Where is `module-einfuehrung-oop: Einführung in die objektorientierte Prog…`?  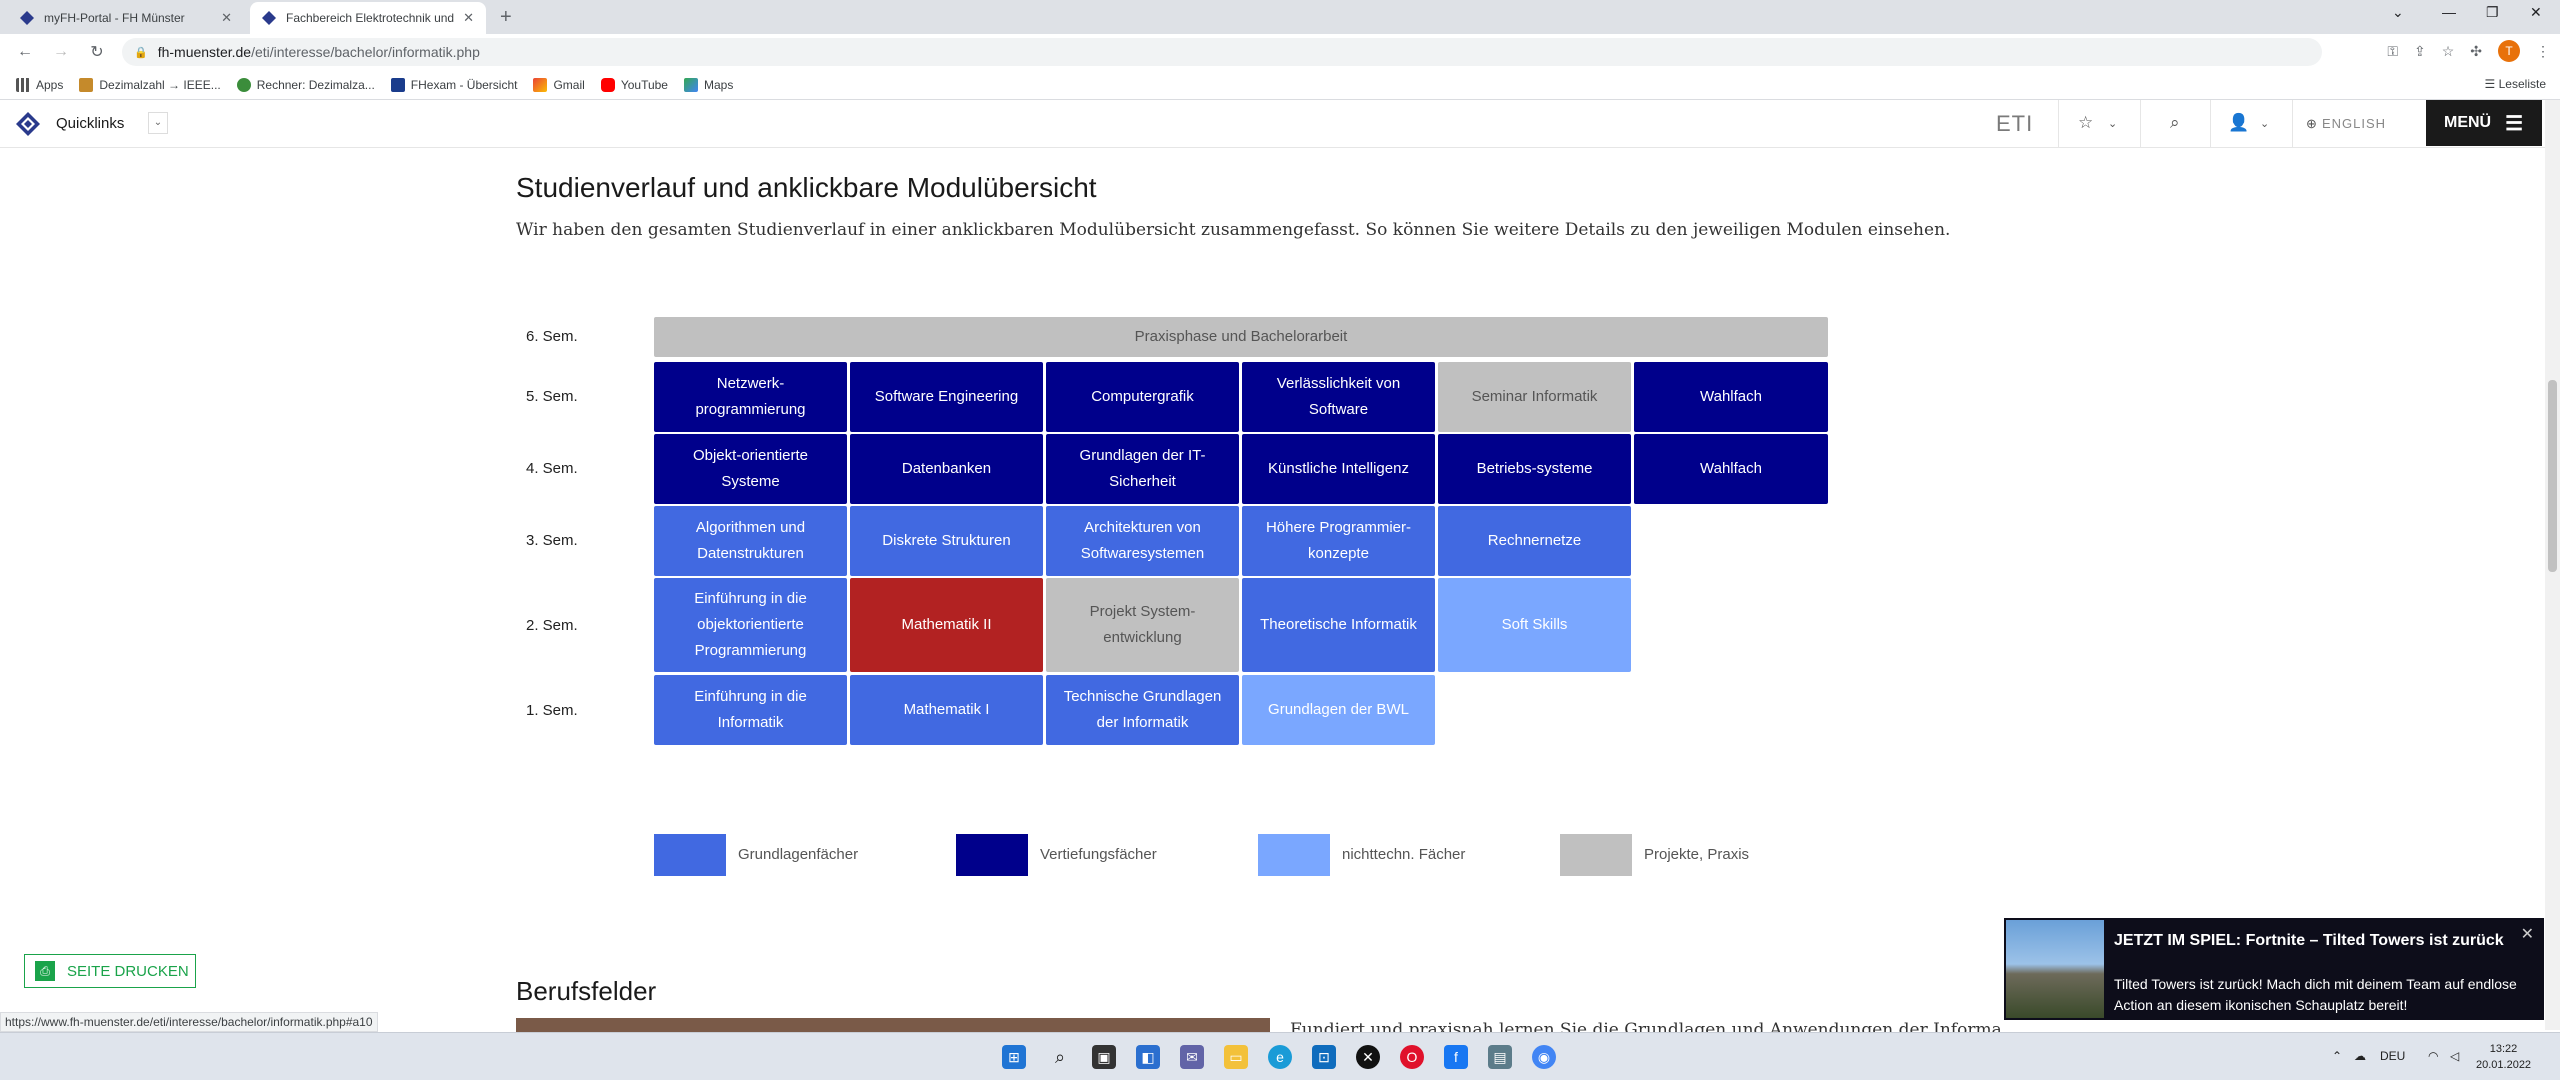
module-einfuehrung-oop: Einführung in die objektorientierte Prog… is located at coordinates (750, 625).